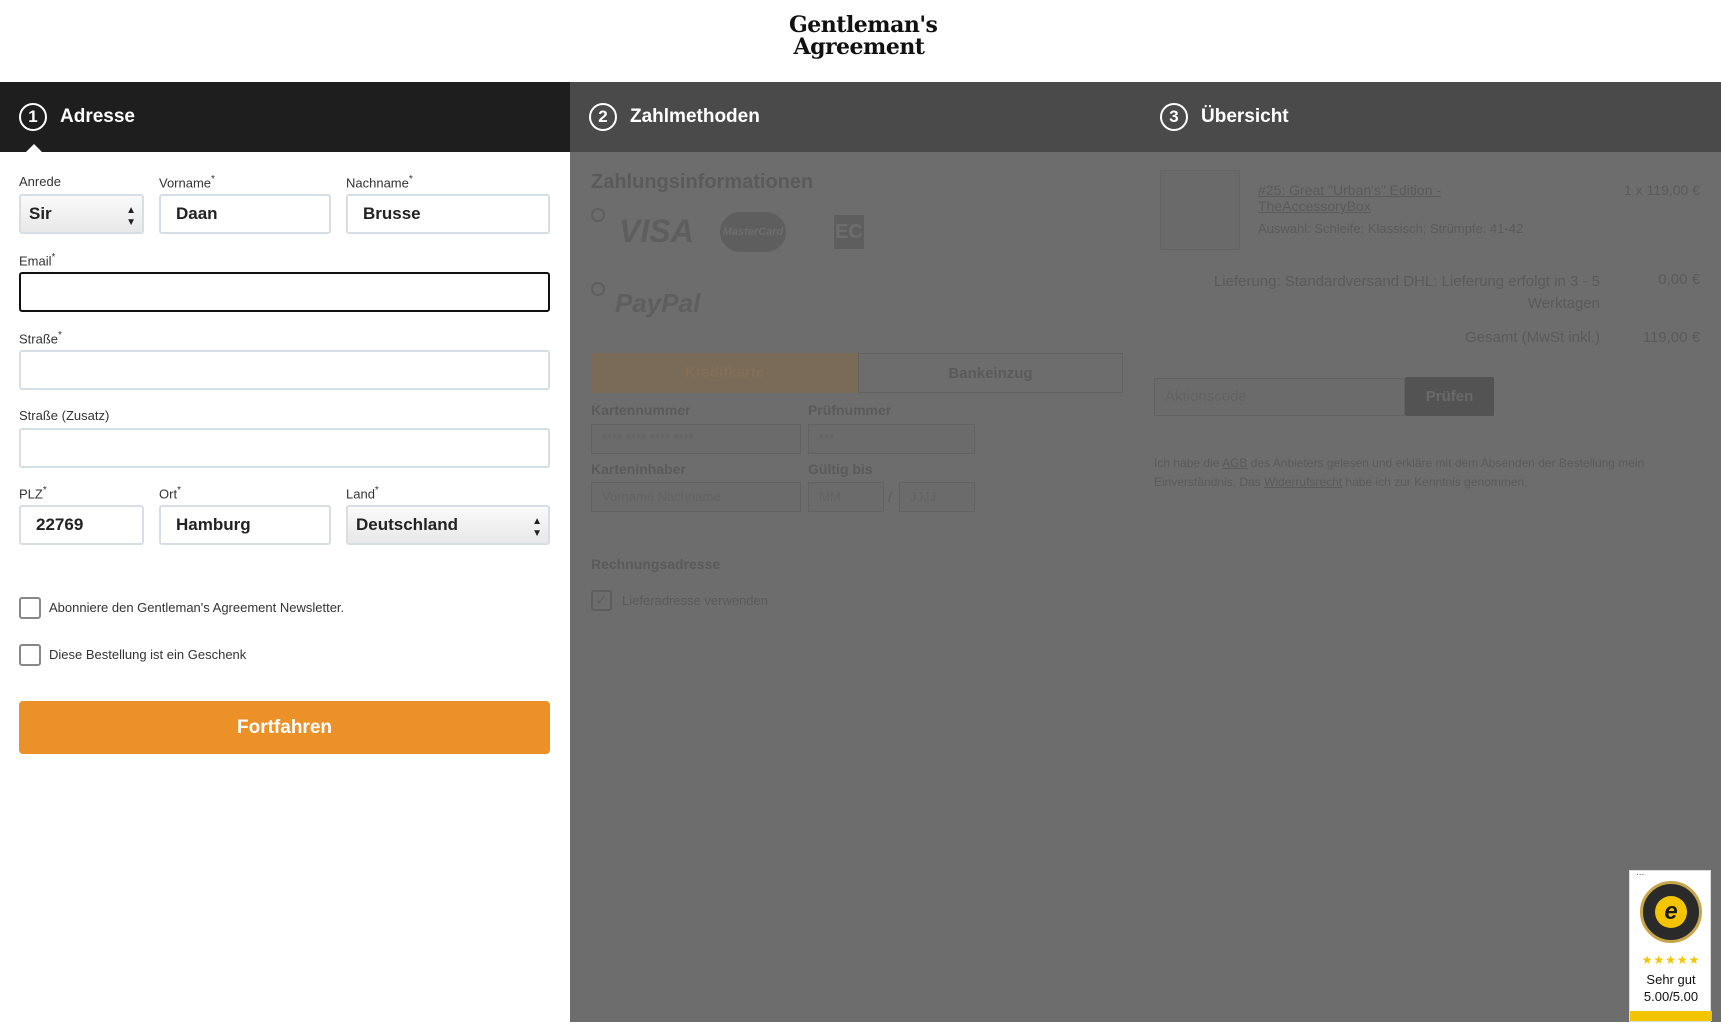 The width and height of the screenshot is (1721, 1027). What do you see at coordinates (284, 370) in the screenshot?
I see `street-input` at bounding box center [284, 370].